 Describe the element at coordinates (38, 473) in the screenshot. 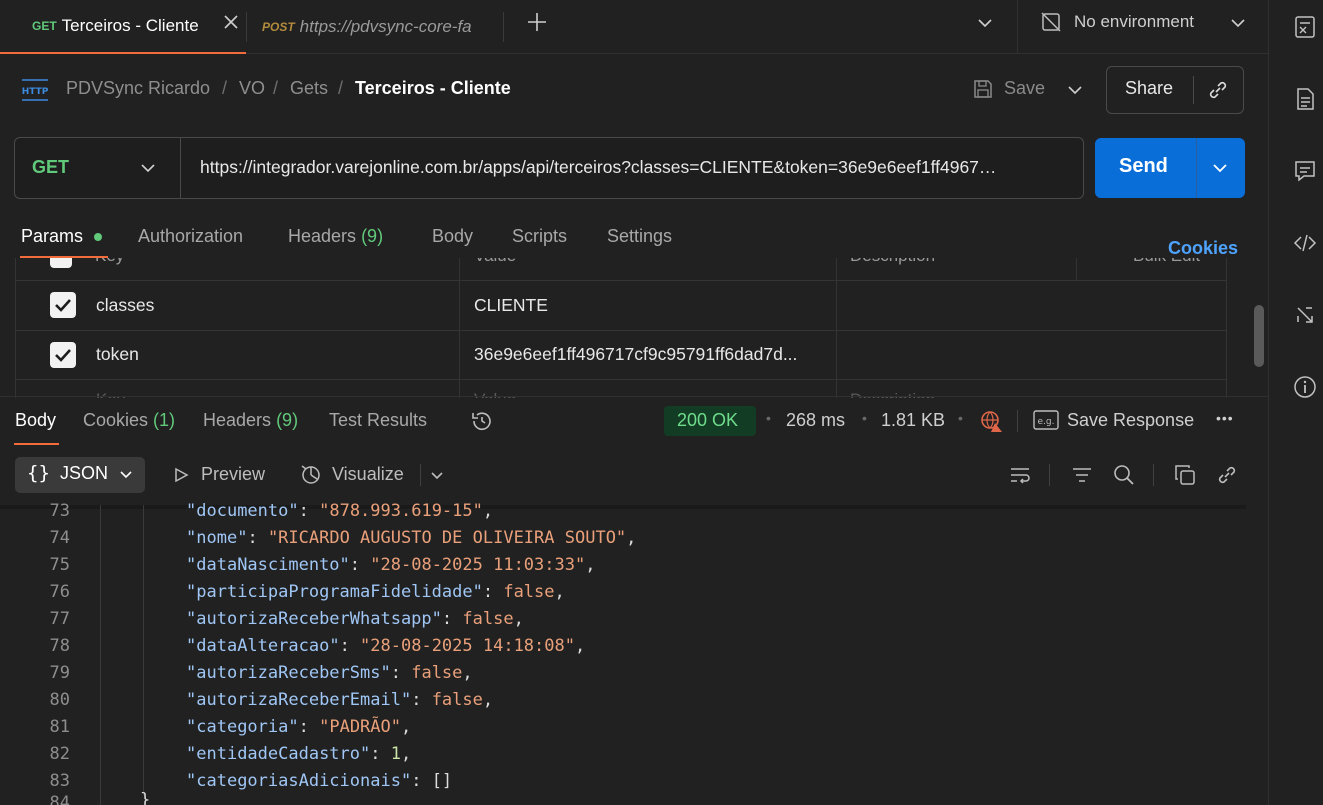

I see `json-braces-icon: {}` at that location.